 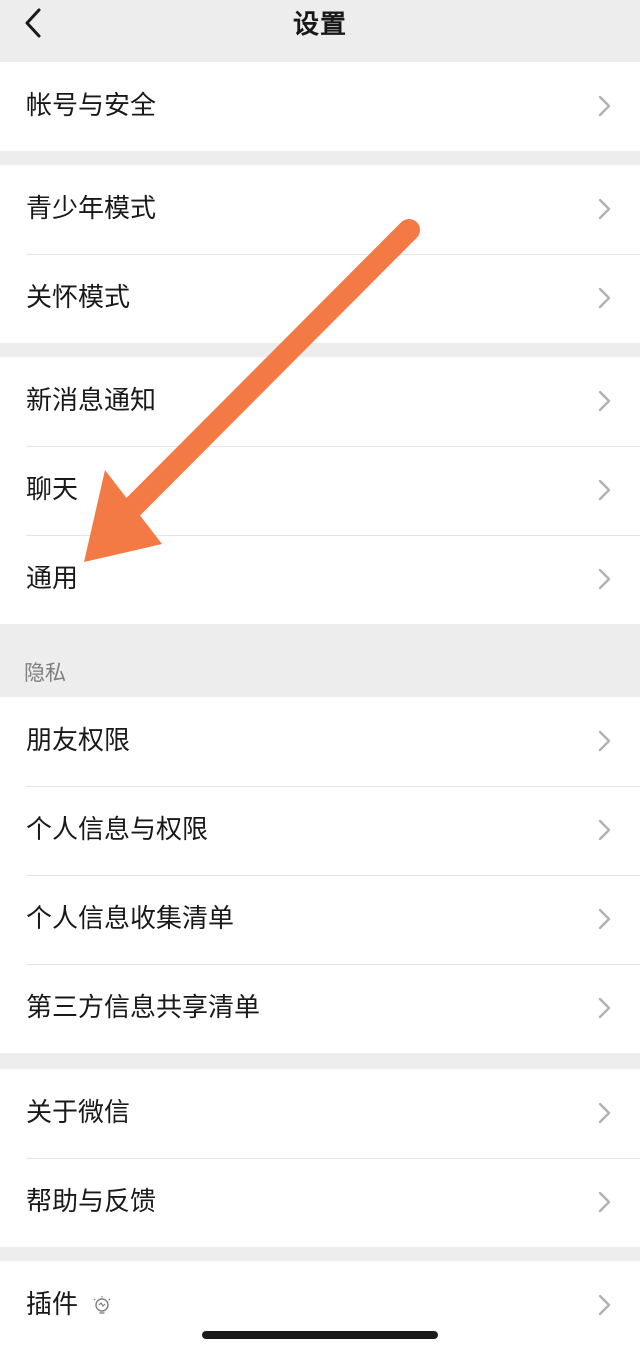 I want to click on row-label: 关怀模式, so click(x=78, y=298).